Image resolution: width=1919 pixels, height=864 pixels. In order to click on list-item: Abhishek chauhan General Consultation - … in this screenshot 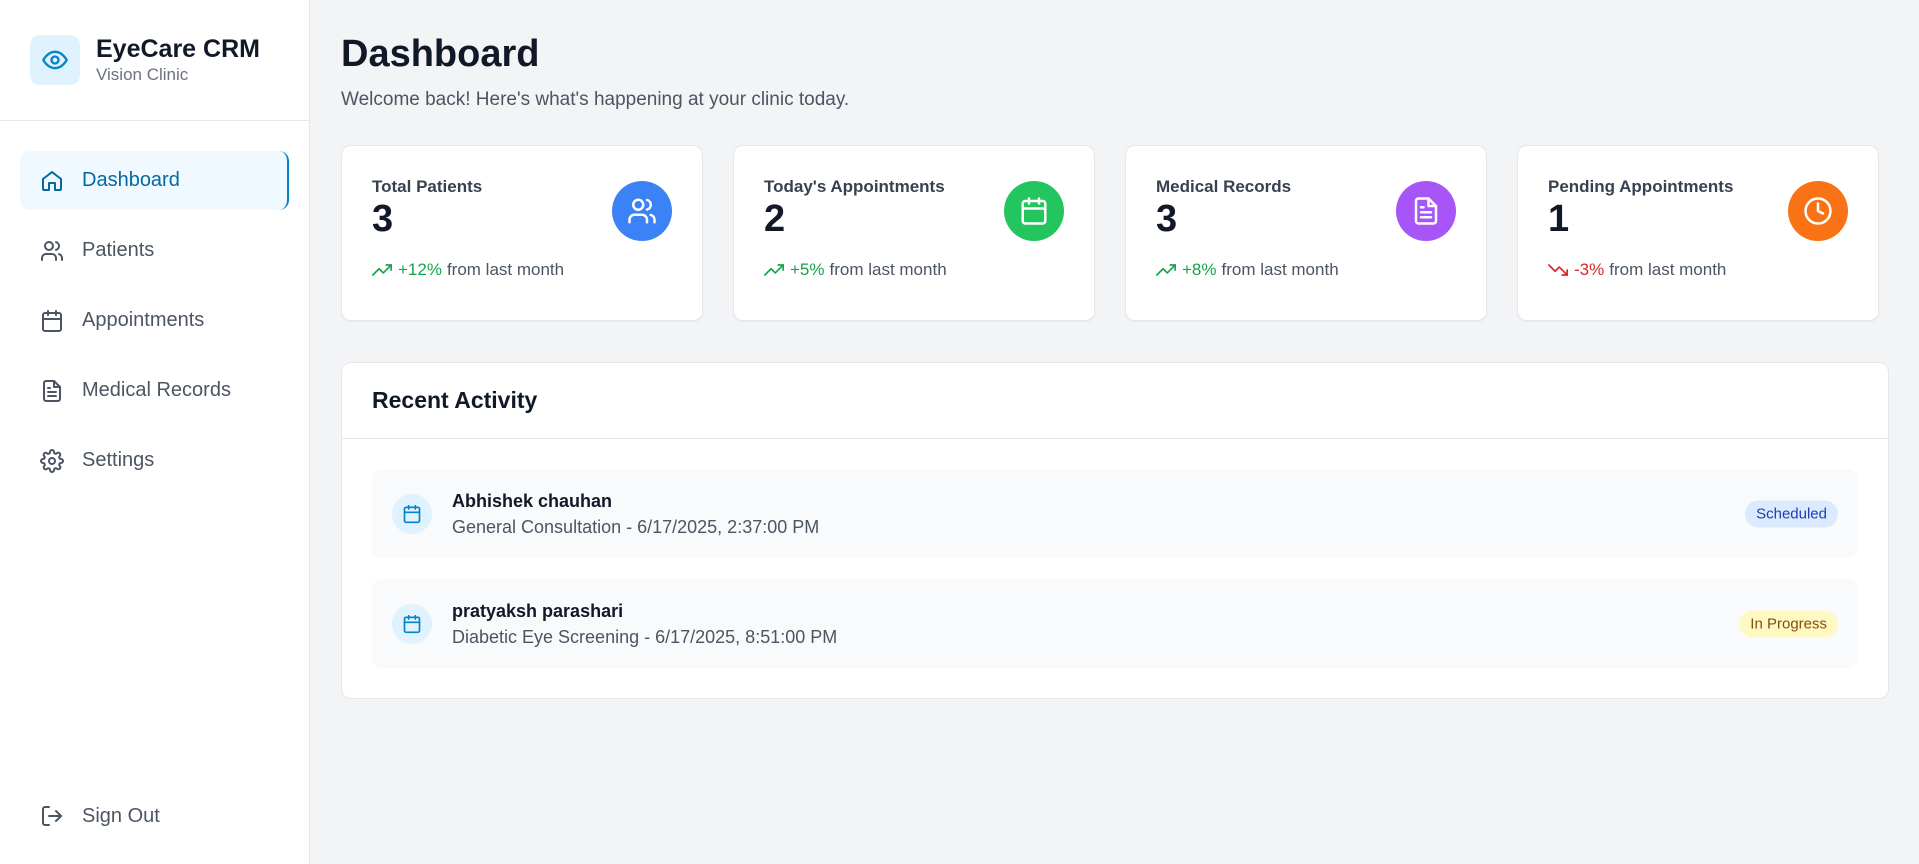, I will do `click(1115, 513)`.